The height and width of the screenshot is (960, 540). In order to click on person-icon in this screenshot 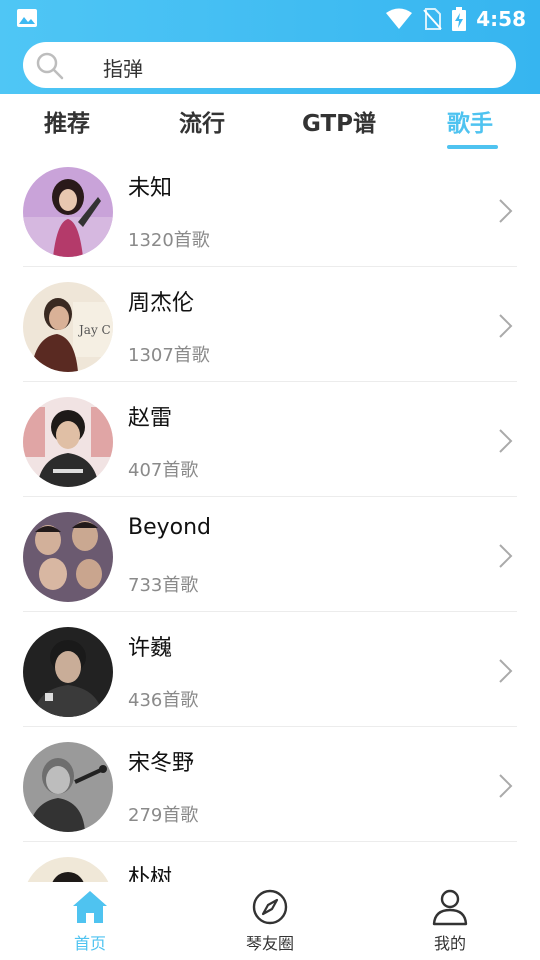, I will do `click(450, 907)`.